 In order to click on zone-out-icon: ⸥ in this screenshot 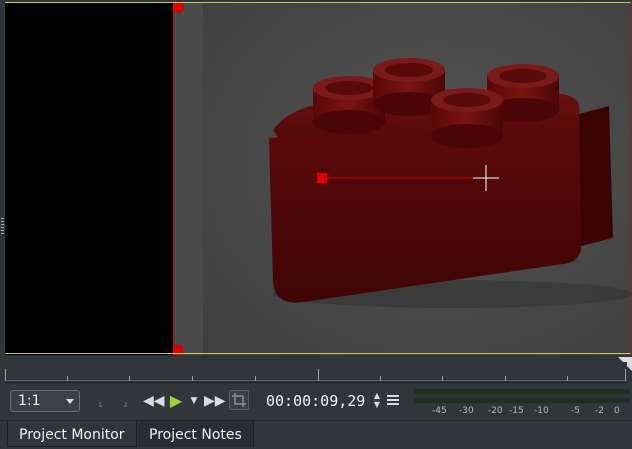, I will do `click(125, 401)`.